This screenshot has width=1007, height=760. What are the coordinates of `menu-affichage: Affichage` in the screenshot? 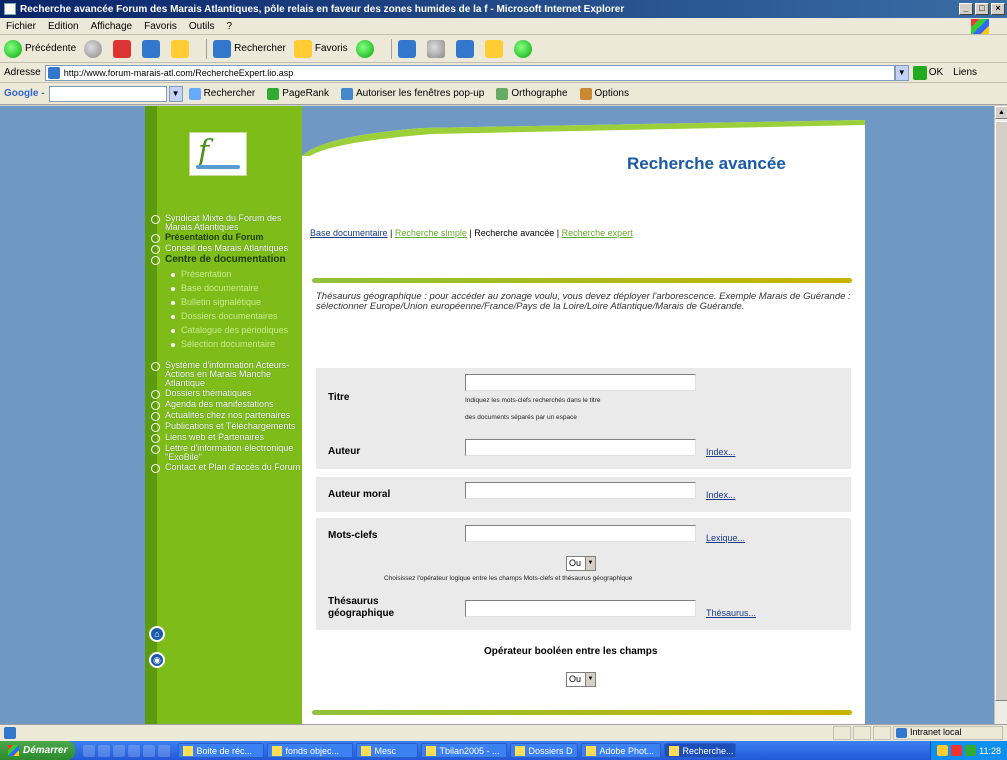 It's located at (112, 26).